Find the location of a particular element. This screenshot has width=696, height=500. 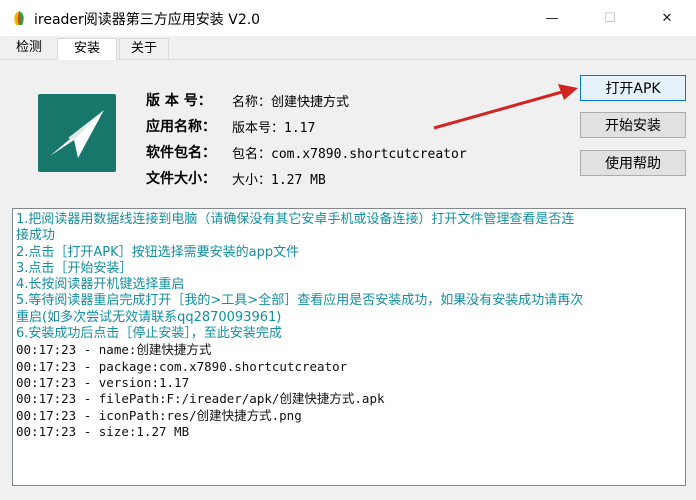

help-button: 使用帮助 is located at coordinates (633, 163).